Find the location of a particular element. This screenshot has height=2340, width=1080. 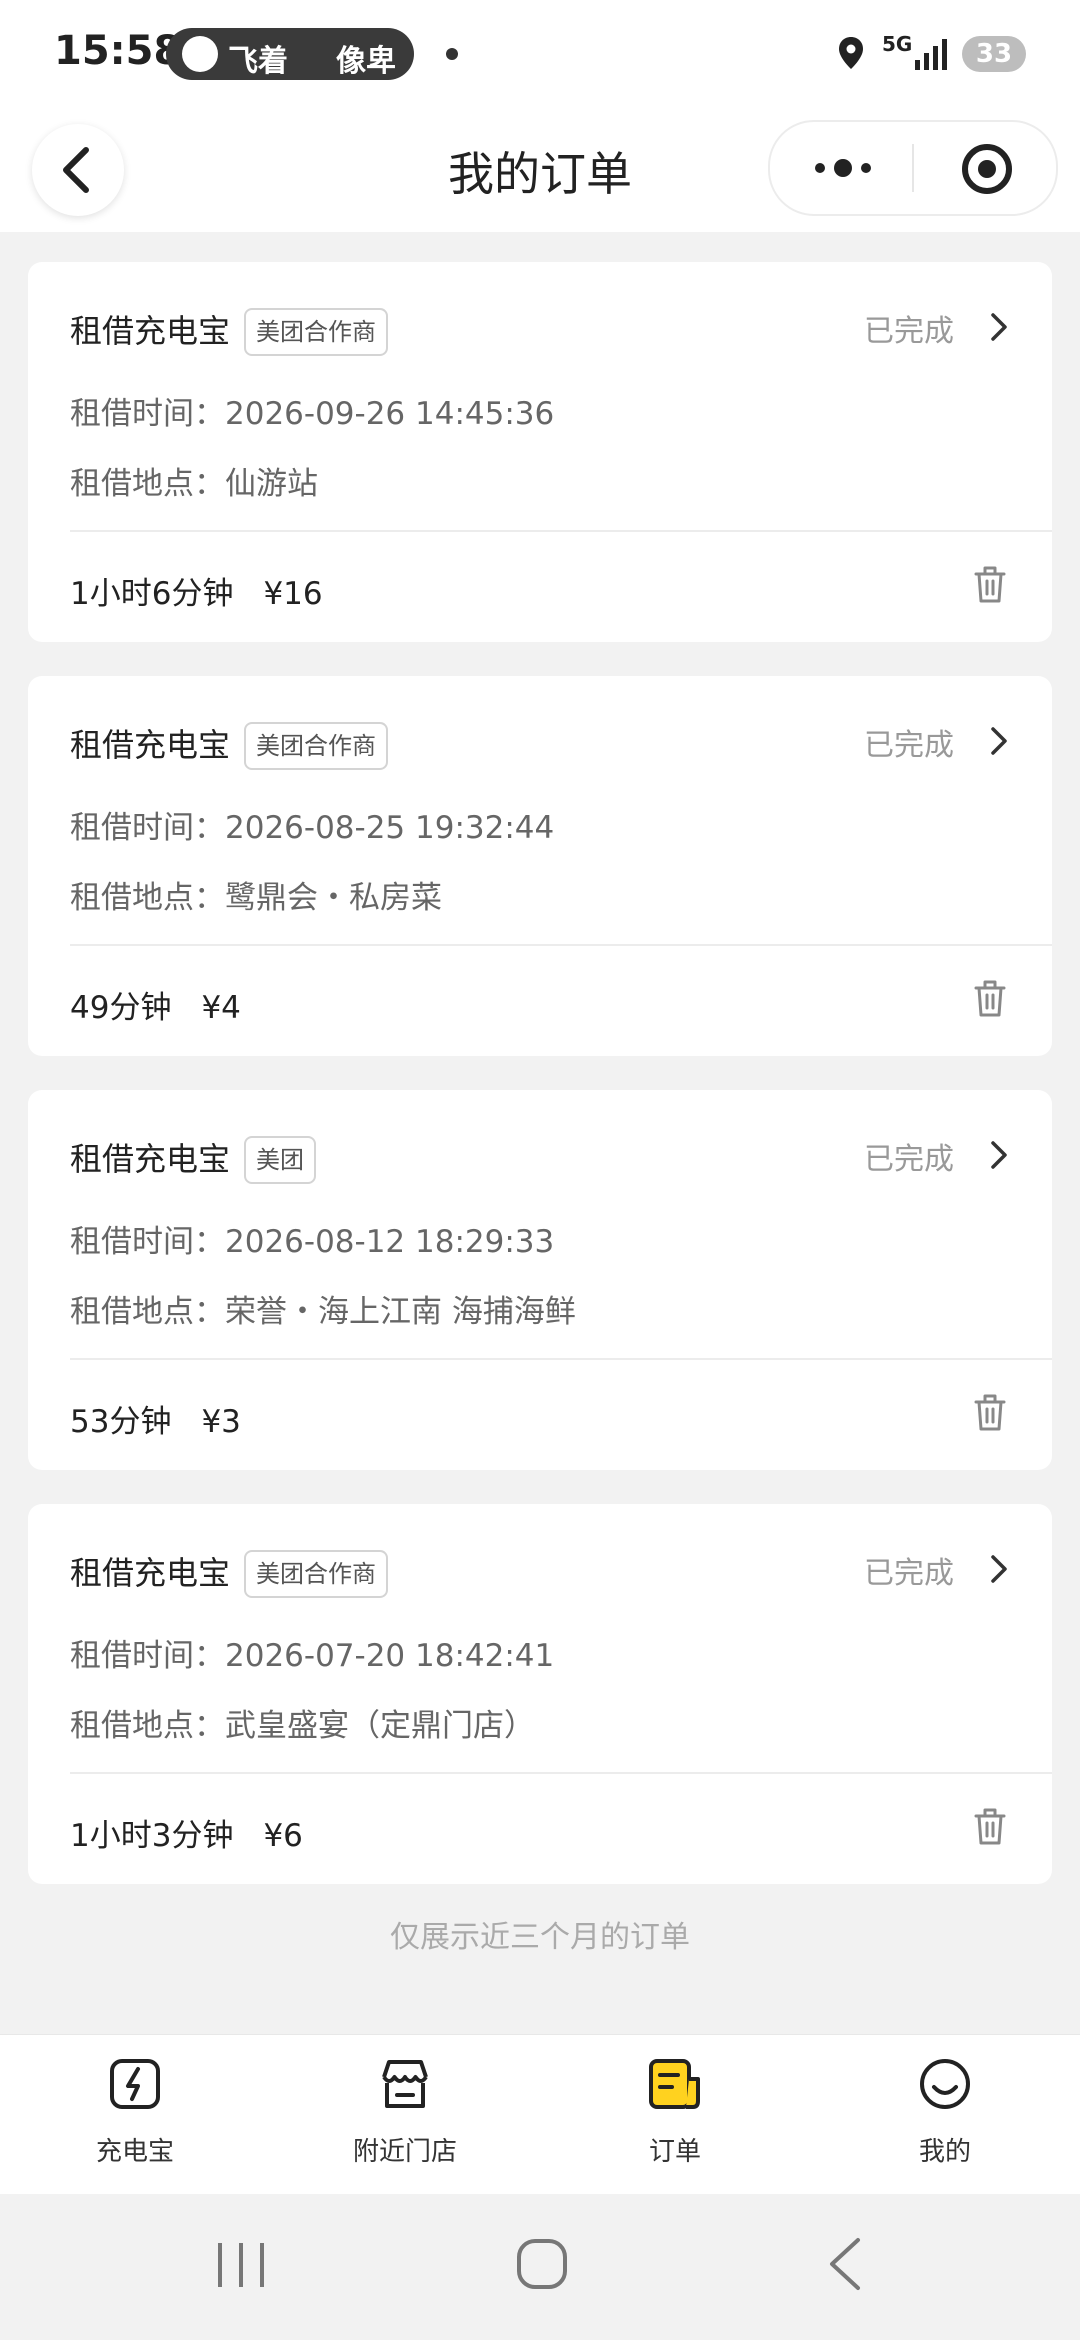

signal-icon is located at coordinates (931, 54).